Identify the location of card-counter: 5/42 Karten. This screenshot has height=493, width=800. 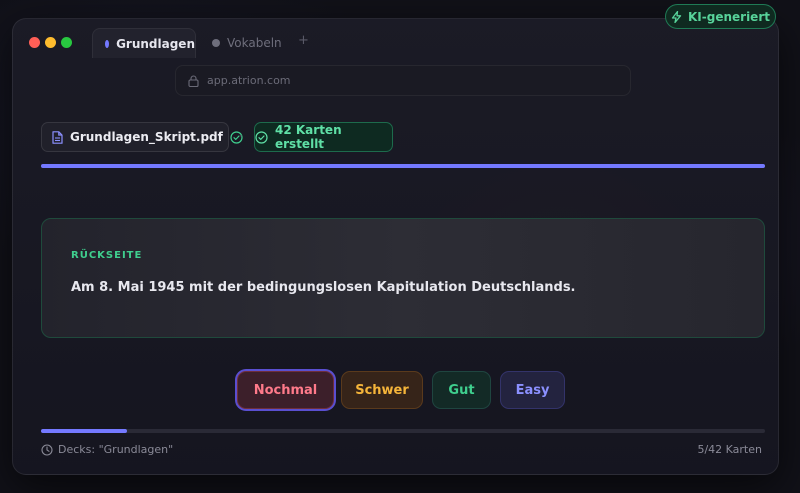
(729, 449).